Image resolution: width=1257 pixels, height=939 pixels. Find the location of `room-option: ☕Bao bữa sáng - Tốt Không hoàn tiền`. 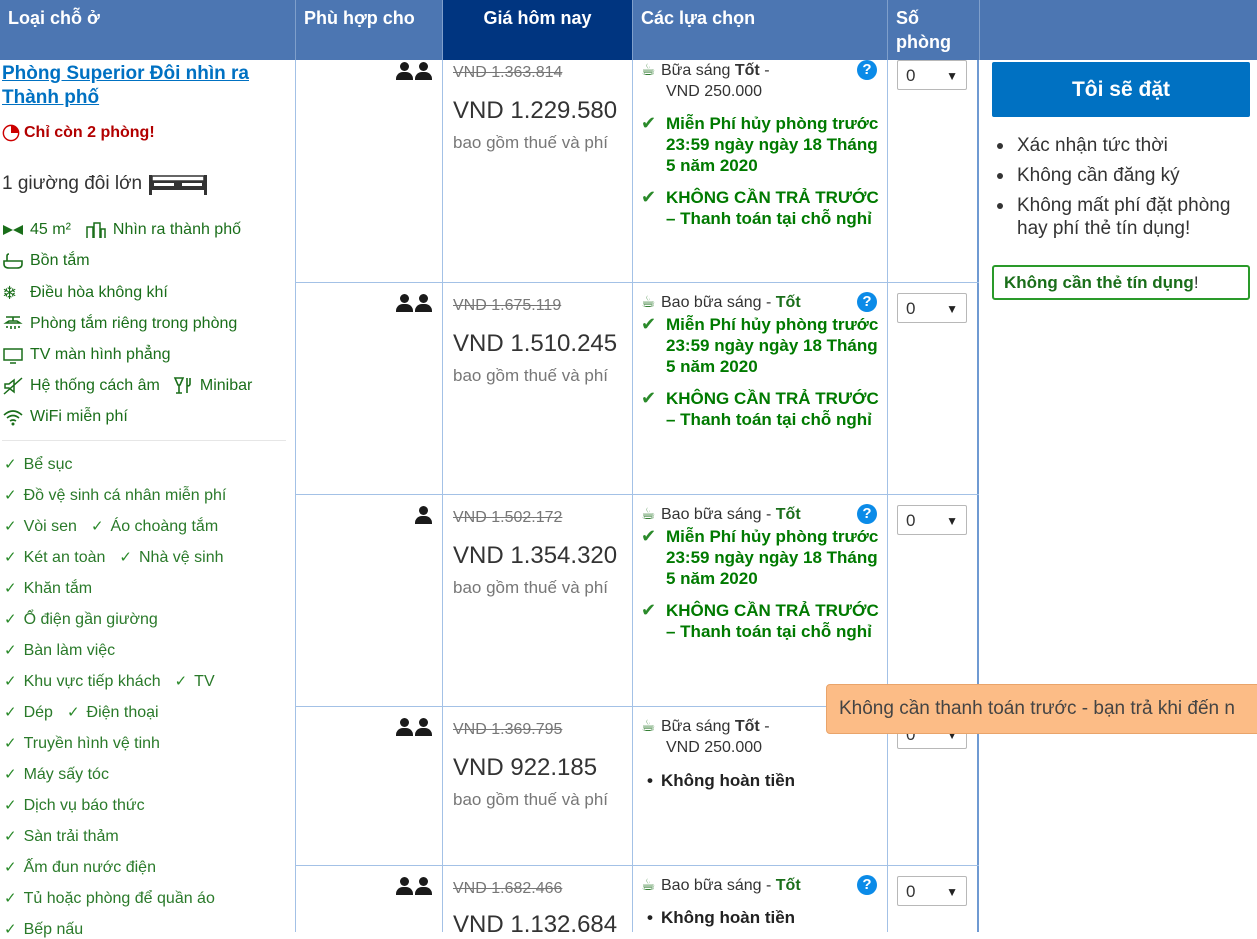

room-option: ☕Bao bữa sáng - Tốt Không hoàn tiền is located at coordinates (761, 901).